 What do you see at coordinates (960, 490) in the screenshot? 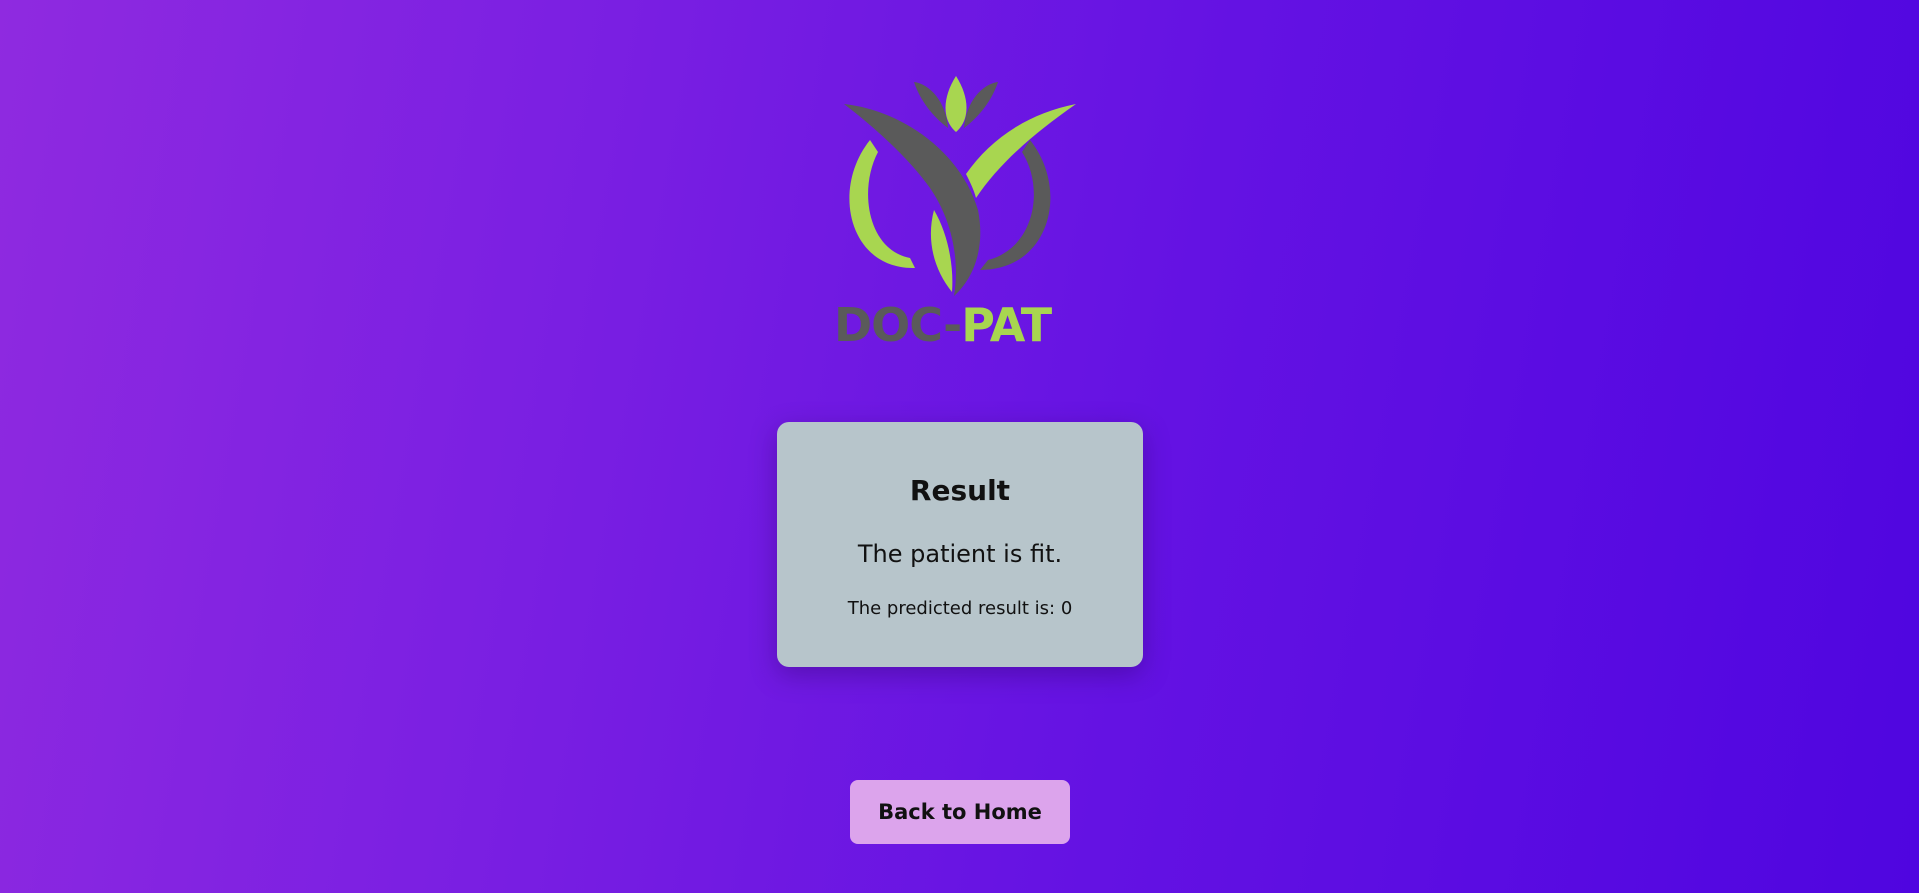
I see `result-title: Result` at bounding box center [960, 490].